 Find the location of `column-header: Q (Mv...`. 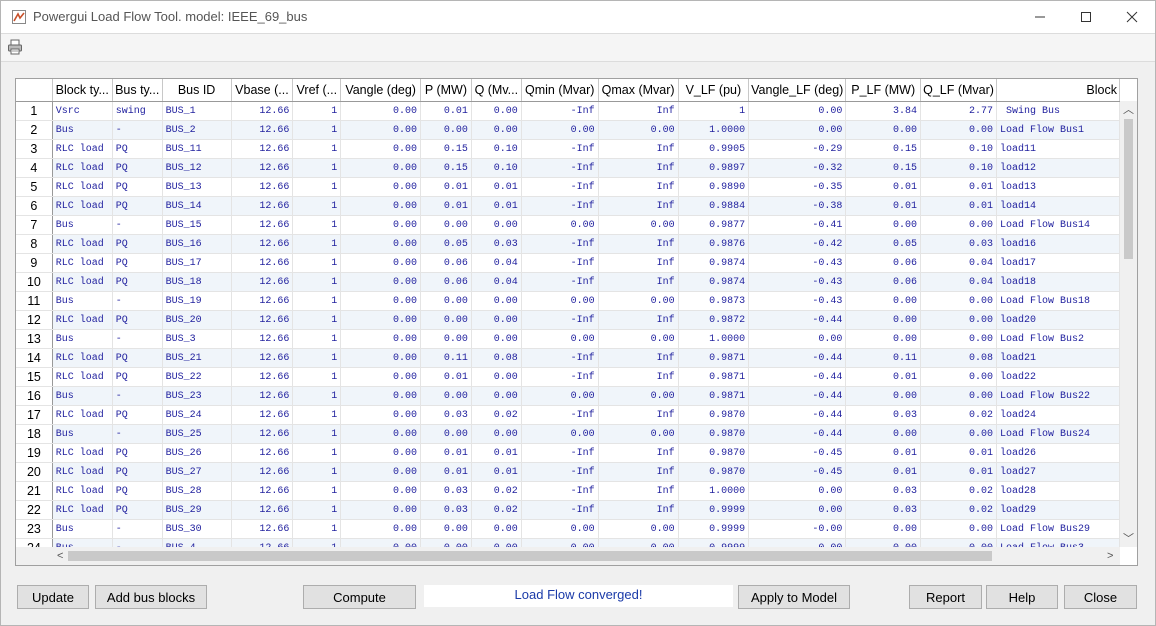

column-header: Q (Mv... is located at coordinates (496, 90).